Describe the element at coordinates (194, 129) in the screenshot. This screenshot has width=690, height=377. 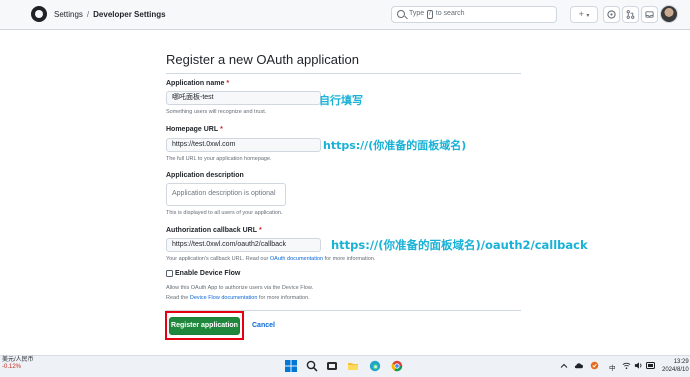
I see `homepage-url-label: Homepage URL *` at that location.